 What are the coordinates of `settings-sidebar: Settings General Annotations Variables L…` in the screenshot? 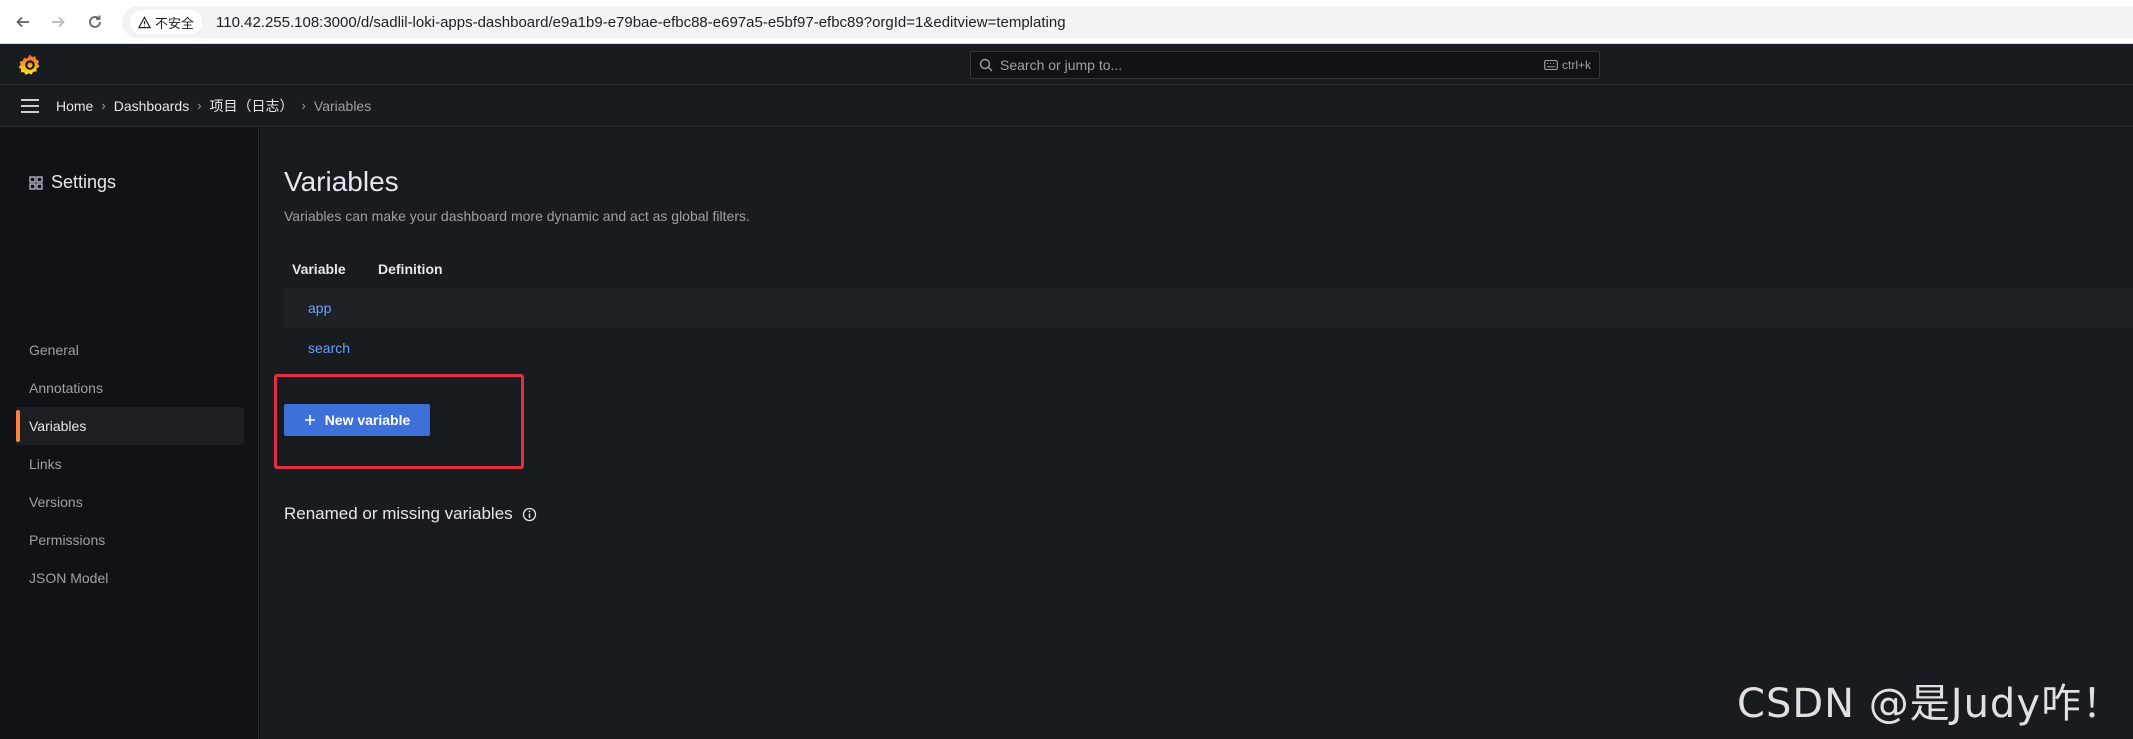 It's located at (129, 433).